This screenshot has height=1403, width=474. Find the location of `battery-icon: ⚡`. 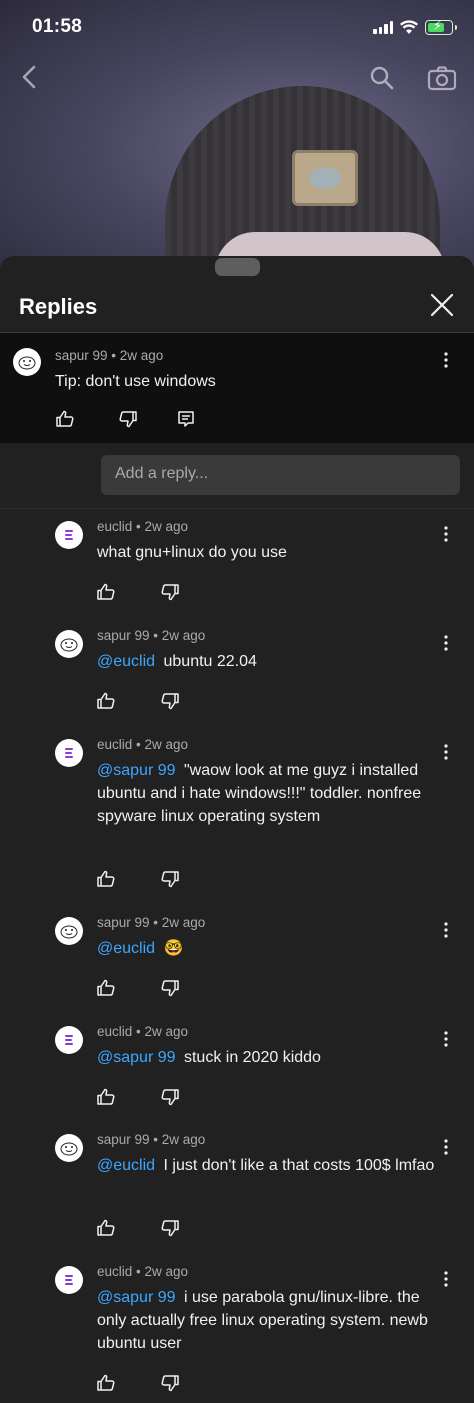

battery-icon: ⚡ is located at coordinates (441, 26).